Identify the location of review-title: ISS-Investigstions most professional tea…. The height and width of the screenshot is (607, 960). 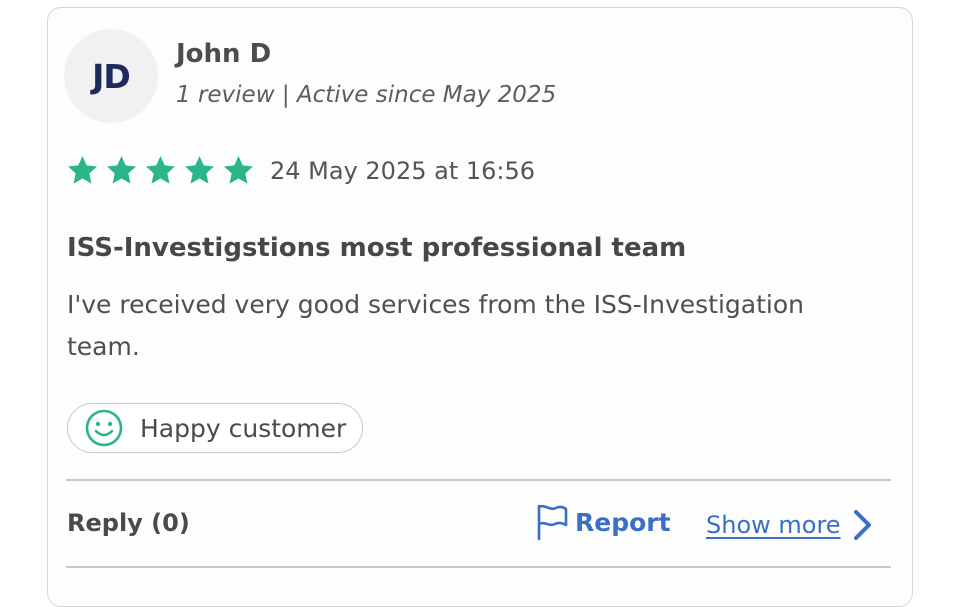
(377, 248).